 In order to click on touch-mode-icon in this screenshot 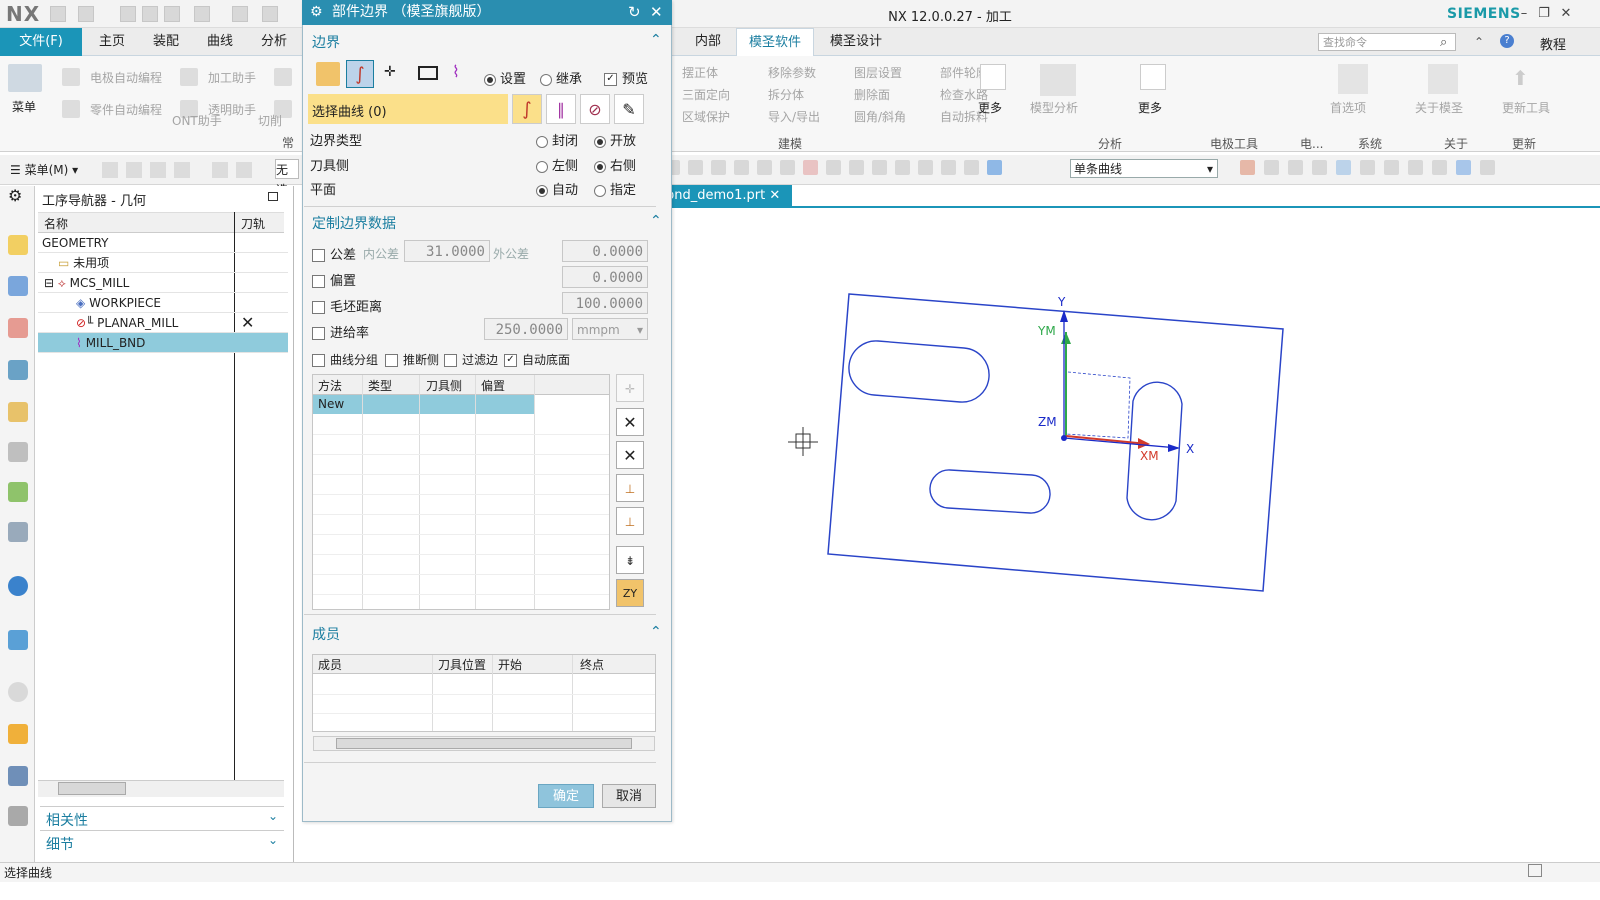, I will do `click(202, 14)`.